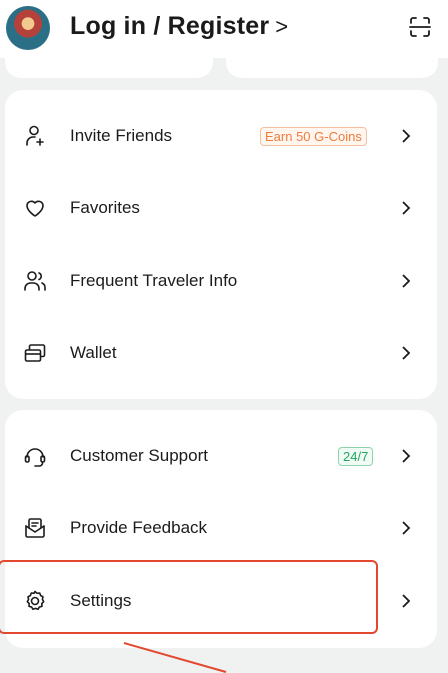 This screenshot has height=673, width=448. I want to click on provide-feedback-label: Provide Feedback, so click(139, 527).